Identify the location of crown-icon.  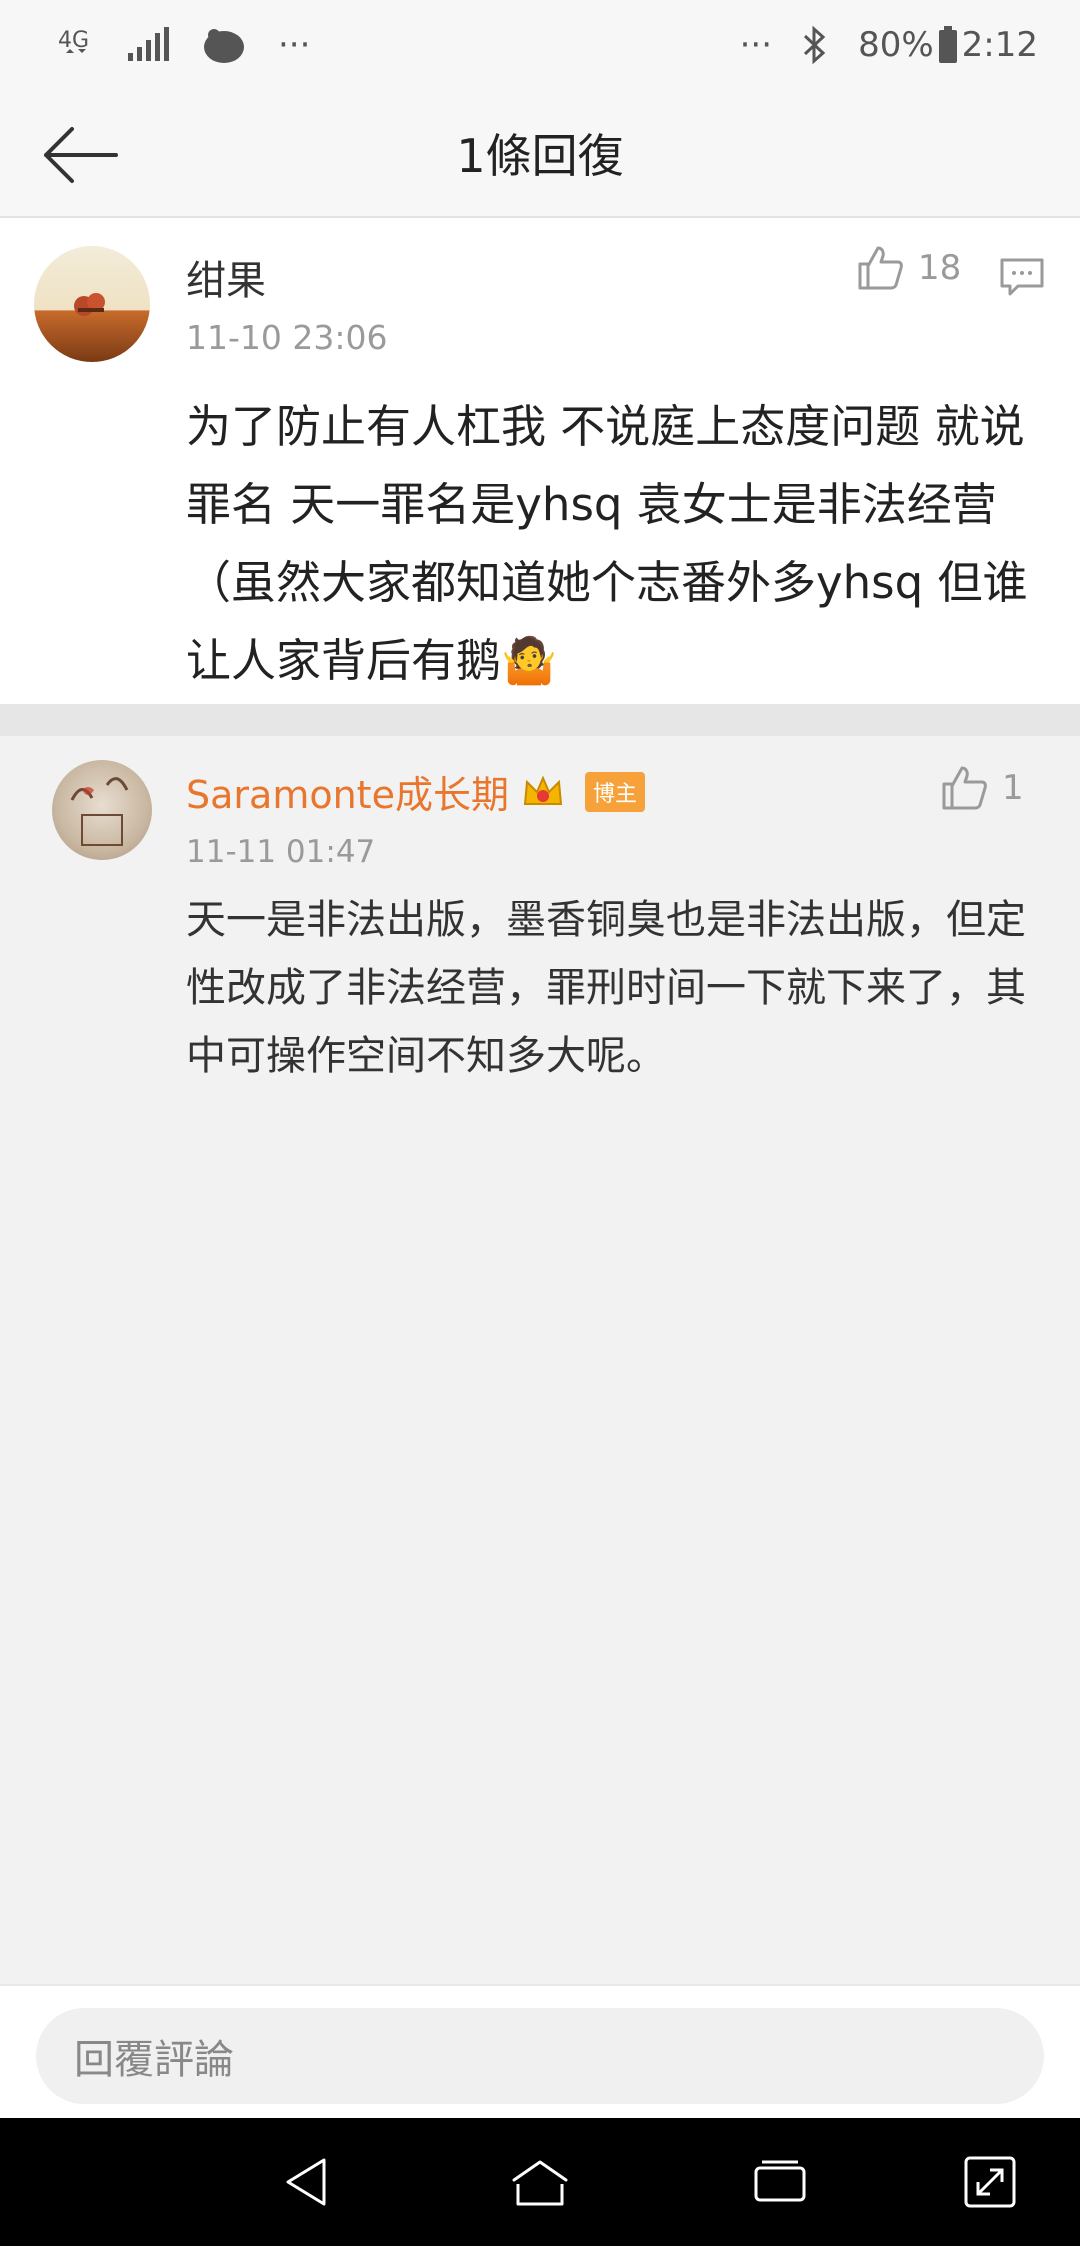
(543, 792).